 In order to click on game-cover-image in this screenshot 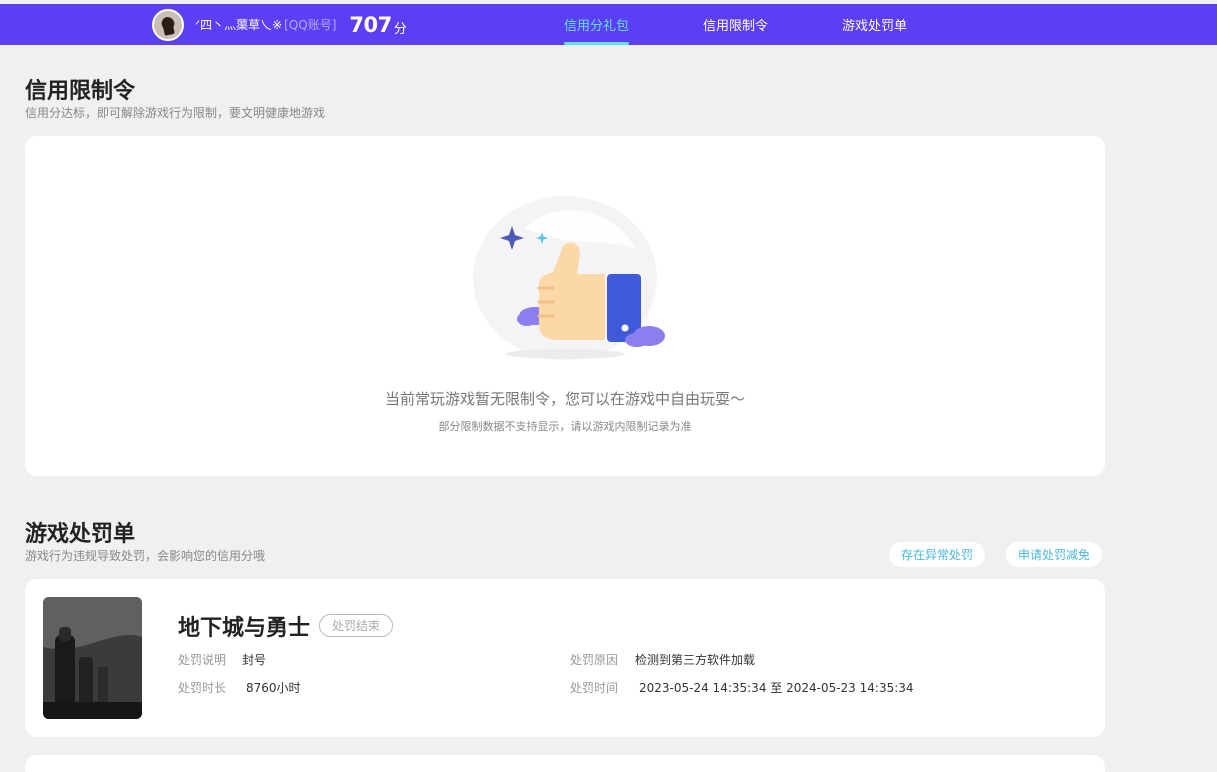, I will do `click(92, 658)`.